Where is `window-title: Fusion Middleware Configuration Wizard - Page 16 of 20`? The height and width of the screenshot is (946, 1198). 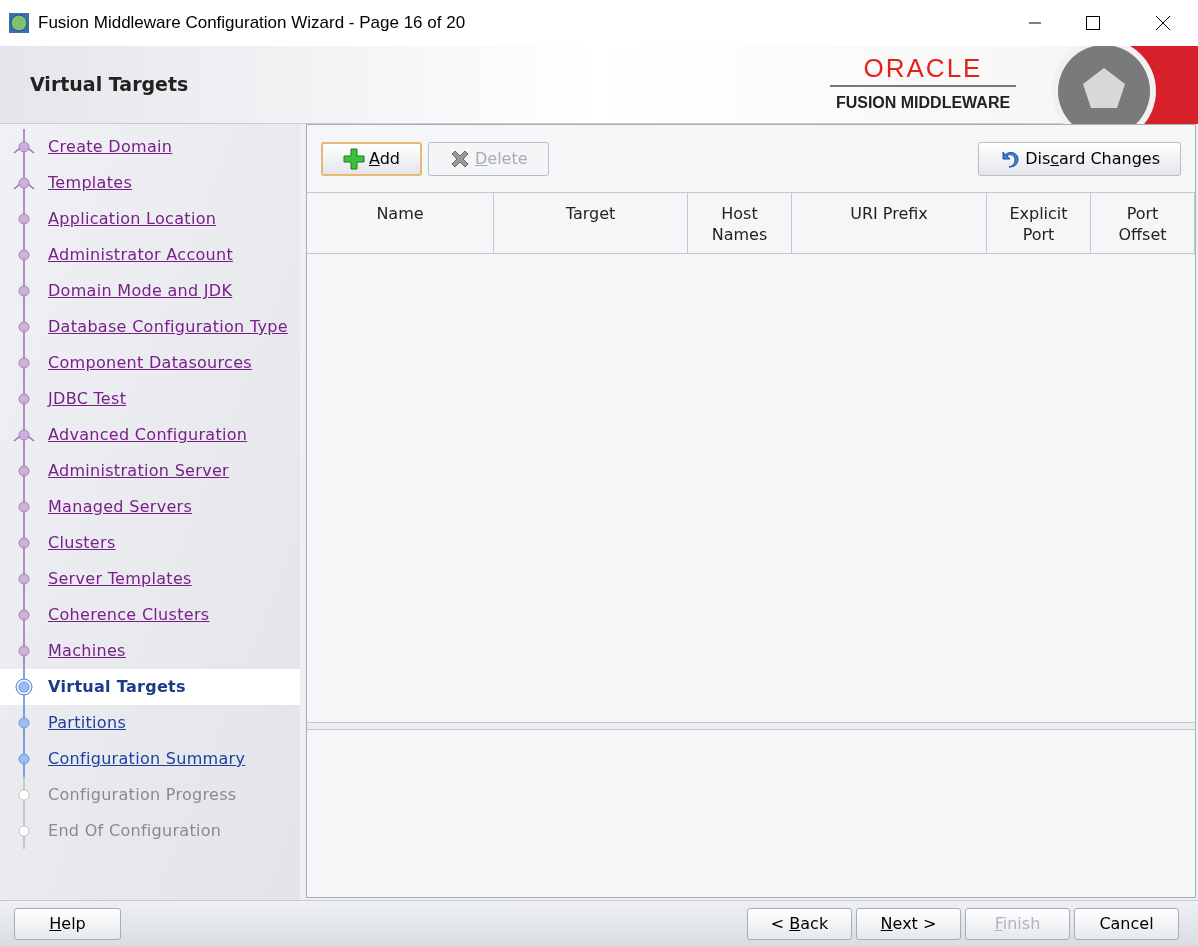
window-title: Fusion Middleware Configuration Wizard - Page 16 of 20 is located at coordinates (252, 23).